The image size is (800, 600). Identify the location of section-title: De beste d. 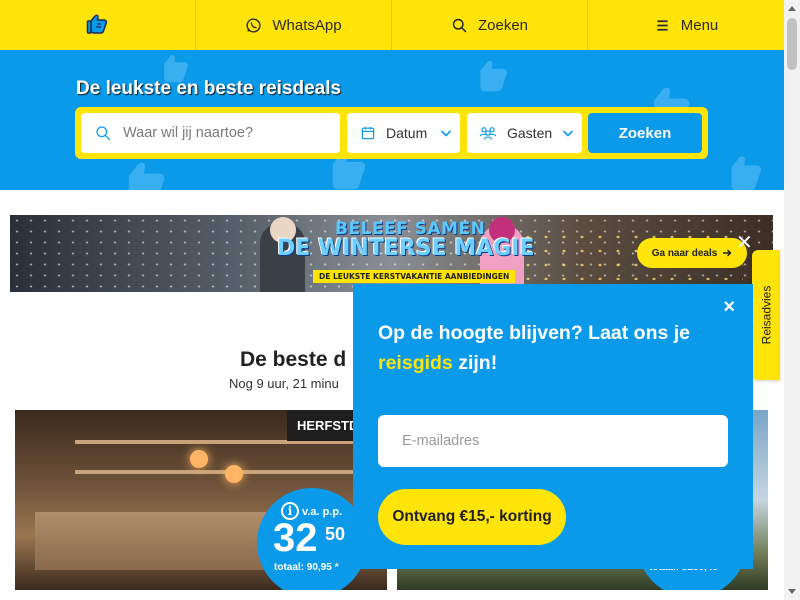
(293, 359).